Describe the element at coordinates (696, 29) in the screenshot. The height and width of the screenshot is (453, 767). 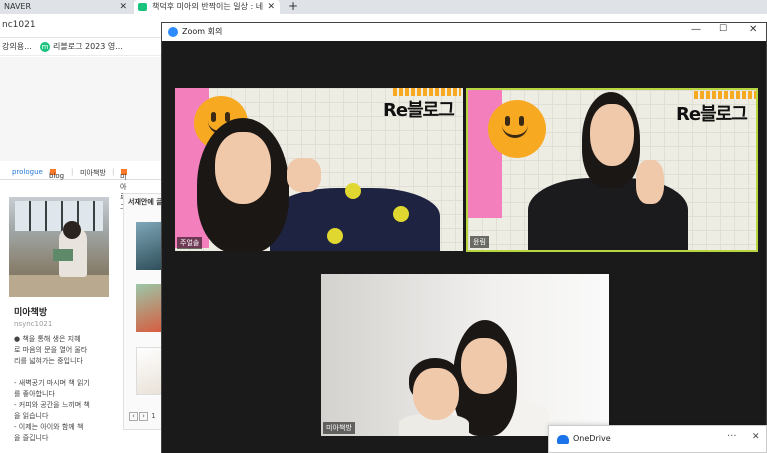
I see `minimize-button: —` at that location.